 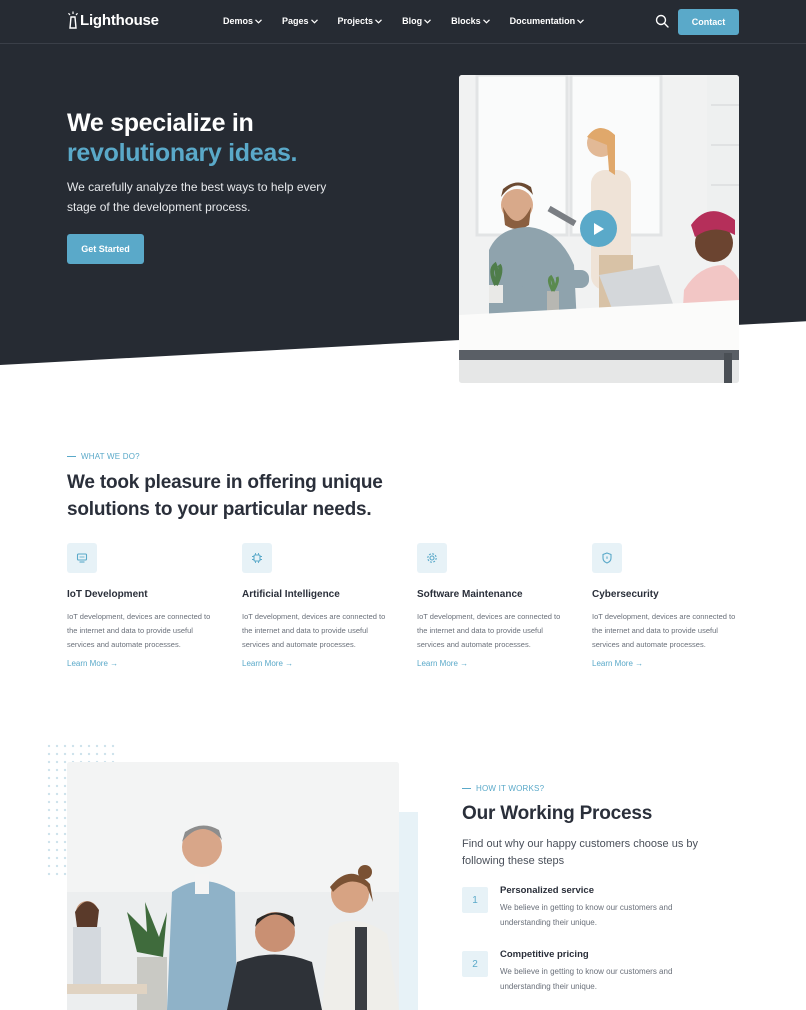 I want to click on nav-label: Demos, so click(x=238, y=21).